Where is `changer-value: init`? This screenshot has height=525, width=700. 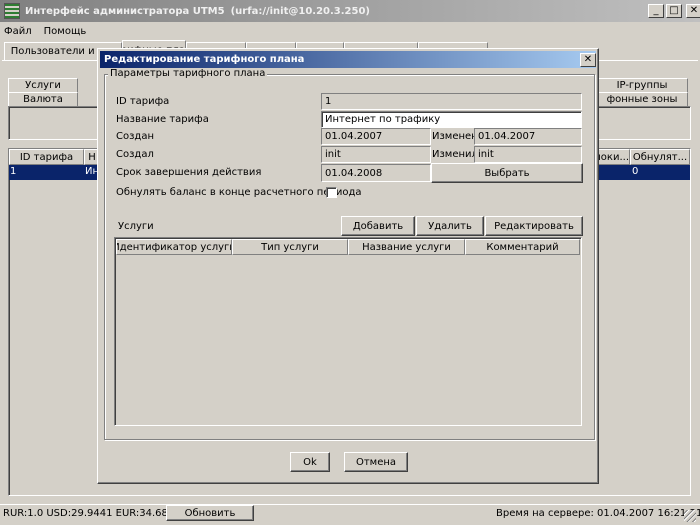
changer-value: init is located at coordinates (486, 154).